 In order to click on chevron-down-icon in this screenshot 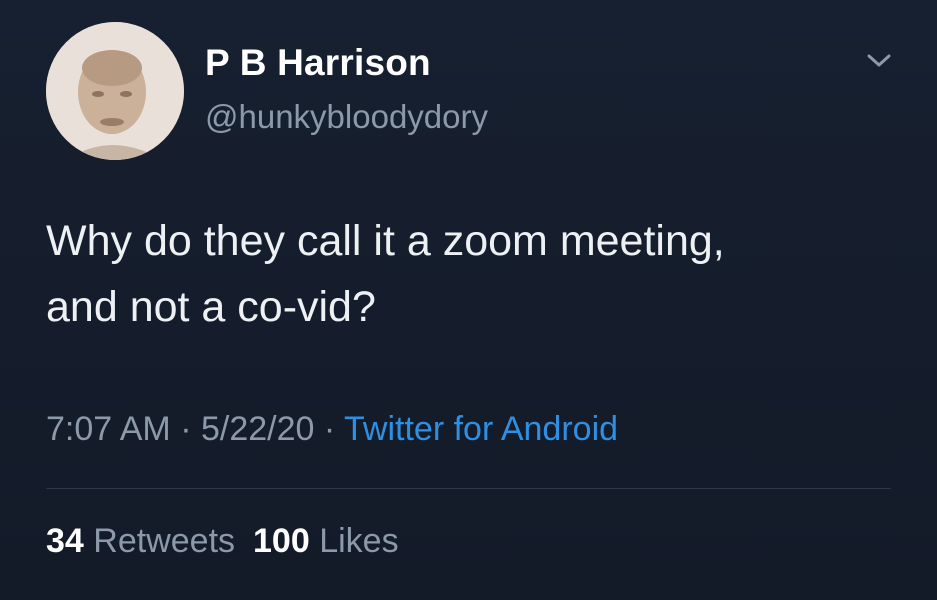, I will do `click(879, 60)`.